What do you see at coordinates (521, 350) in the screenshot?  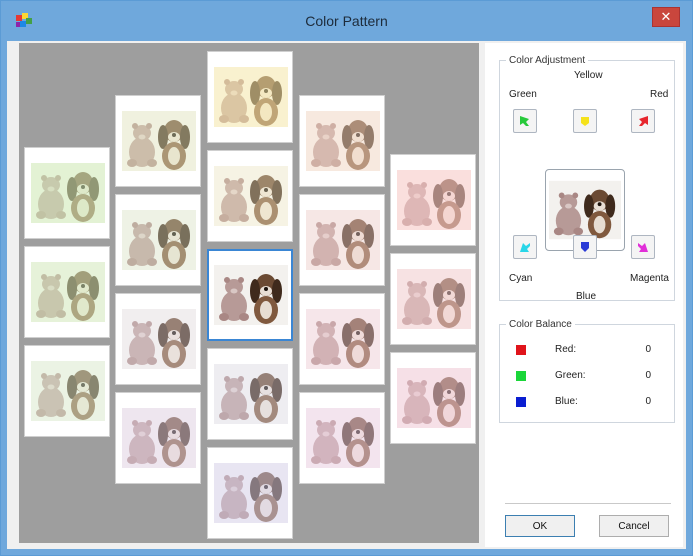 I see `red-swatch` at bounding box center [521, 350].